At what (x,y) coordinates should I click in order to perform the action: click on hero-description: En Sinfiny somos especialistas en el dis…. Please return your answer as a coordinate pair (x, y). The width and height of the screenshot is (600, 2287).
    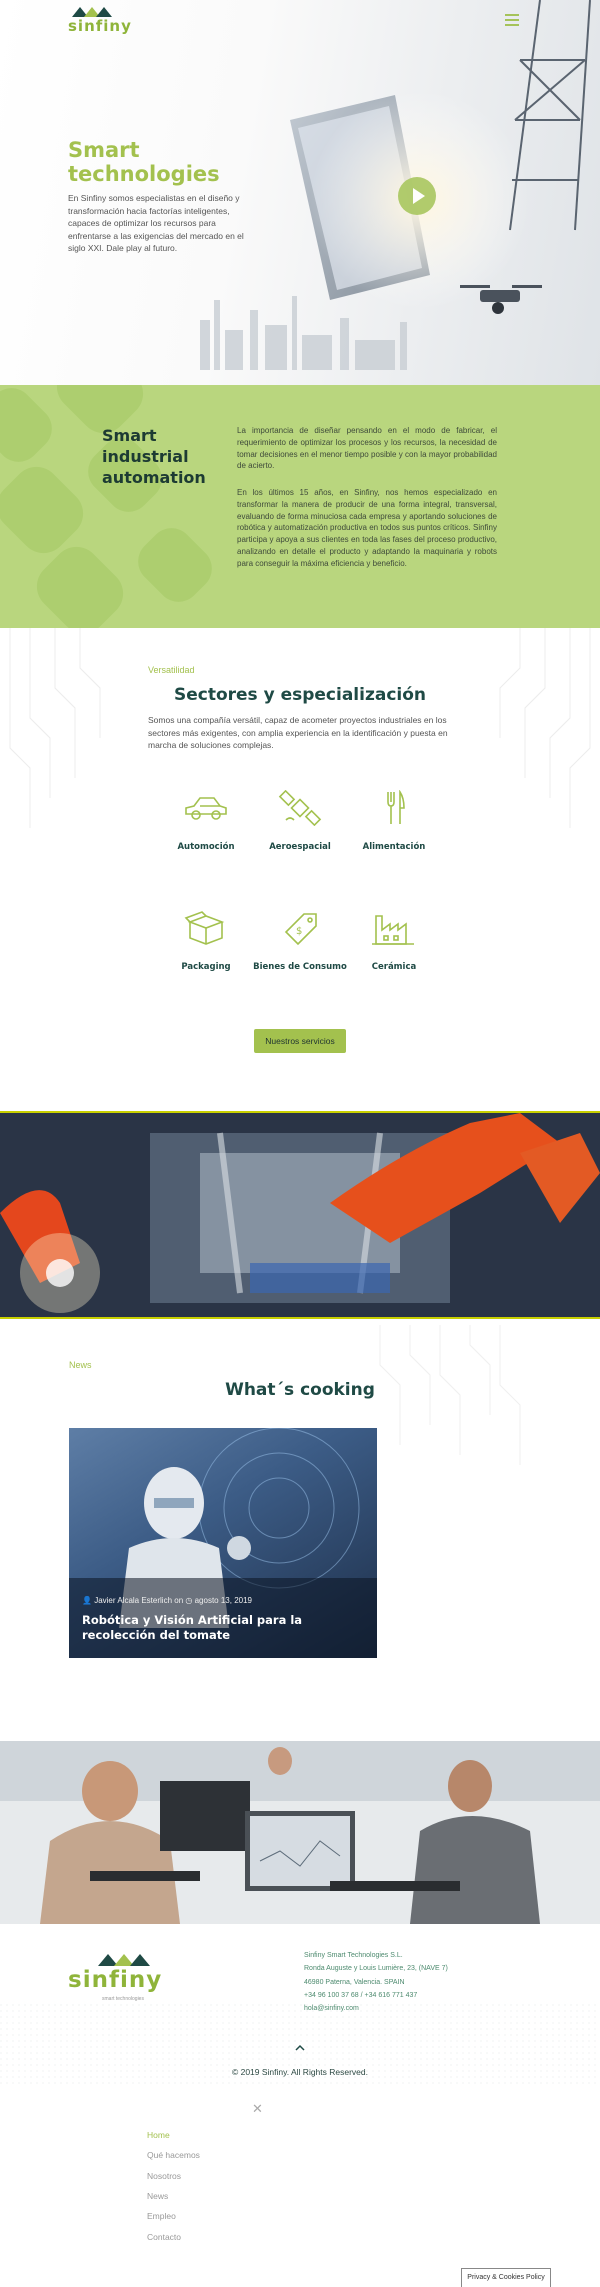
    Looking at the image, I should click on (156, 223).